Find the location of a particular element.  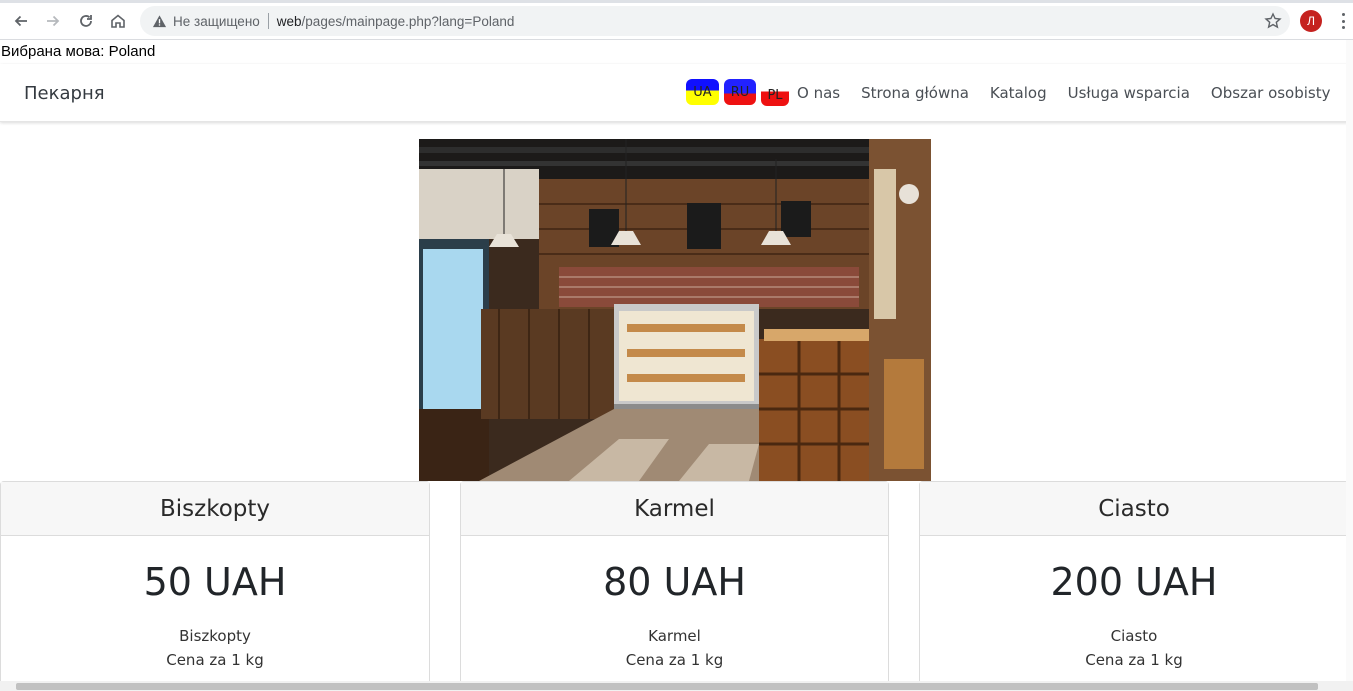

url-path: /pages/mainpage.php?lang=Poland is located at coordinates (408, 21).